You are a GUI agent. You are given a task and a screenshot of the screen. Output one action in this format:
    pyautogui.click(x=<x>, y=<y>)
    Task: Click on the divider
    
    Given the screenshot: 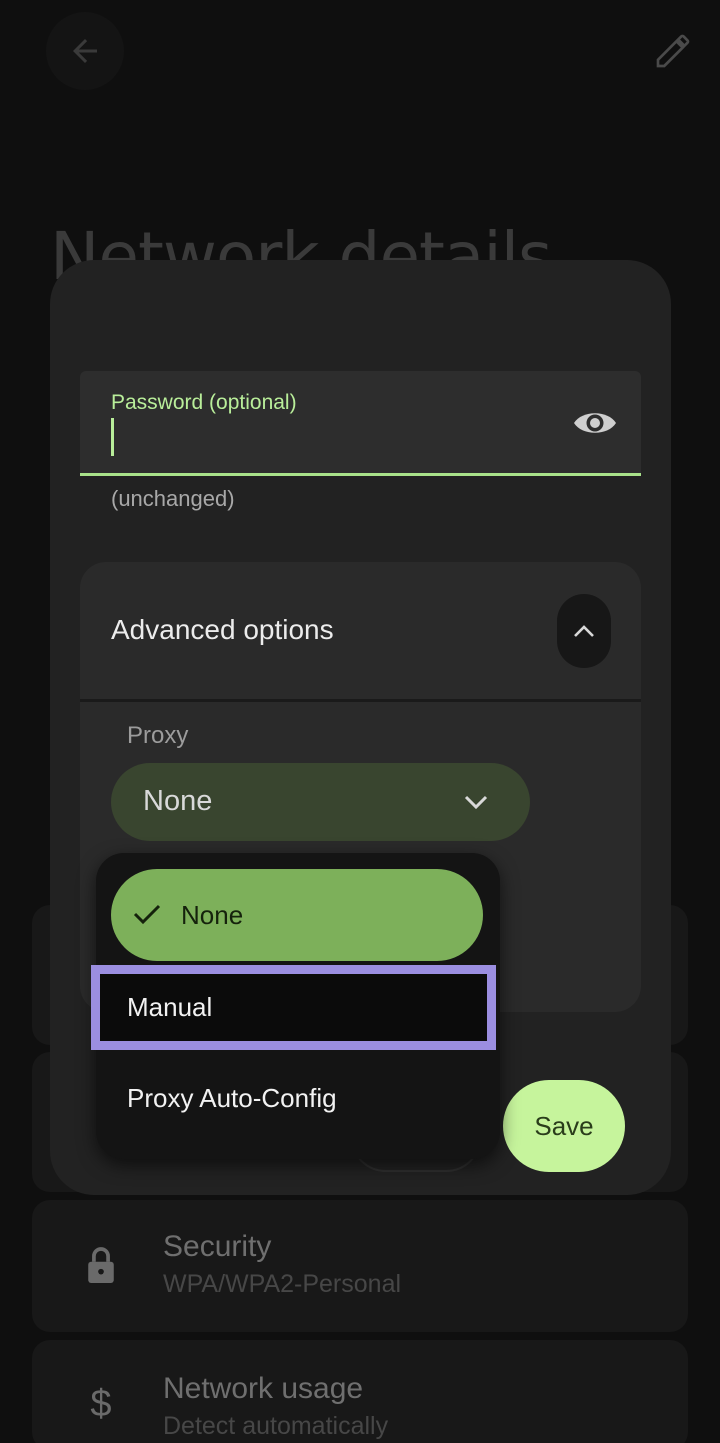 What is the action you would take?
    pyautogui.click(x=360, y=700)
    